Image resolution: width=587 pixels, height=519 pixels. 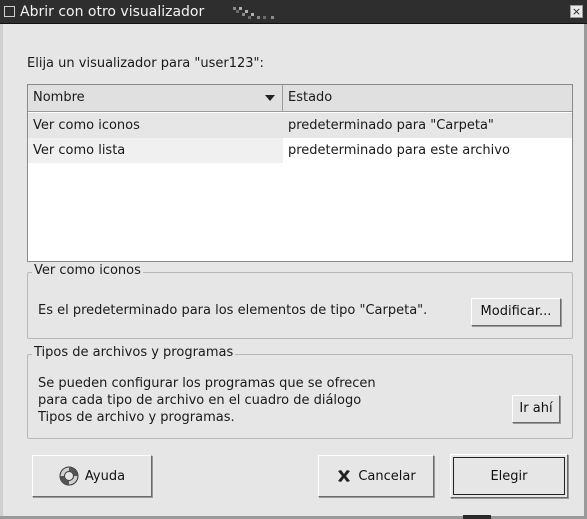 I want to click on file-types-legend: Tipos de archivos y programas, so click(x=134, y=352).